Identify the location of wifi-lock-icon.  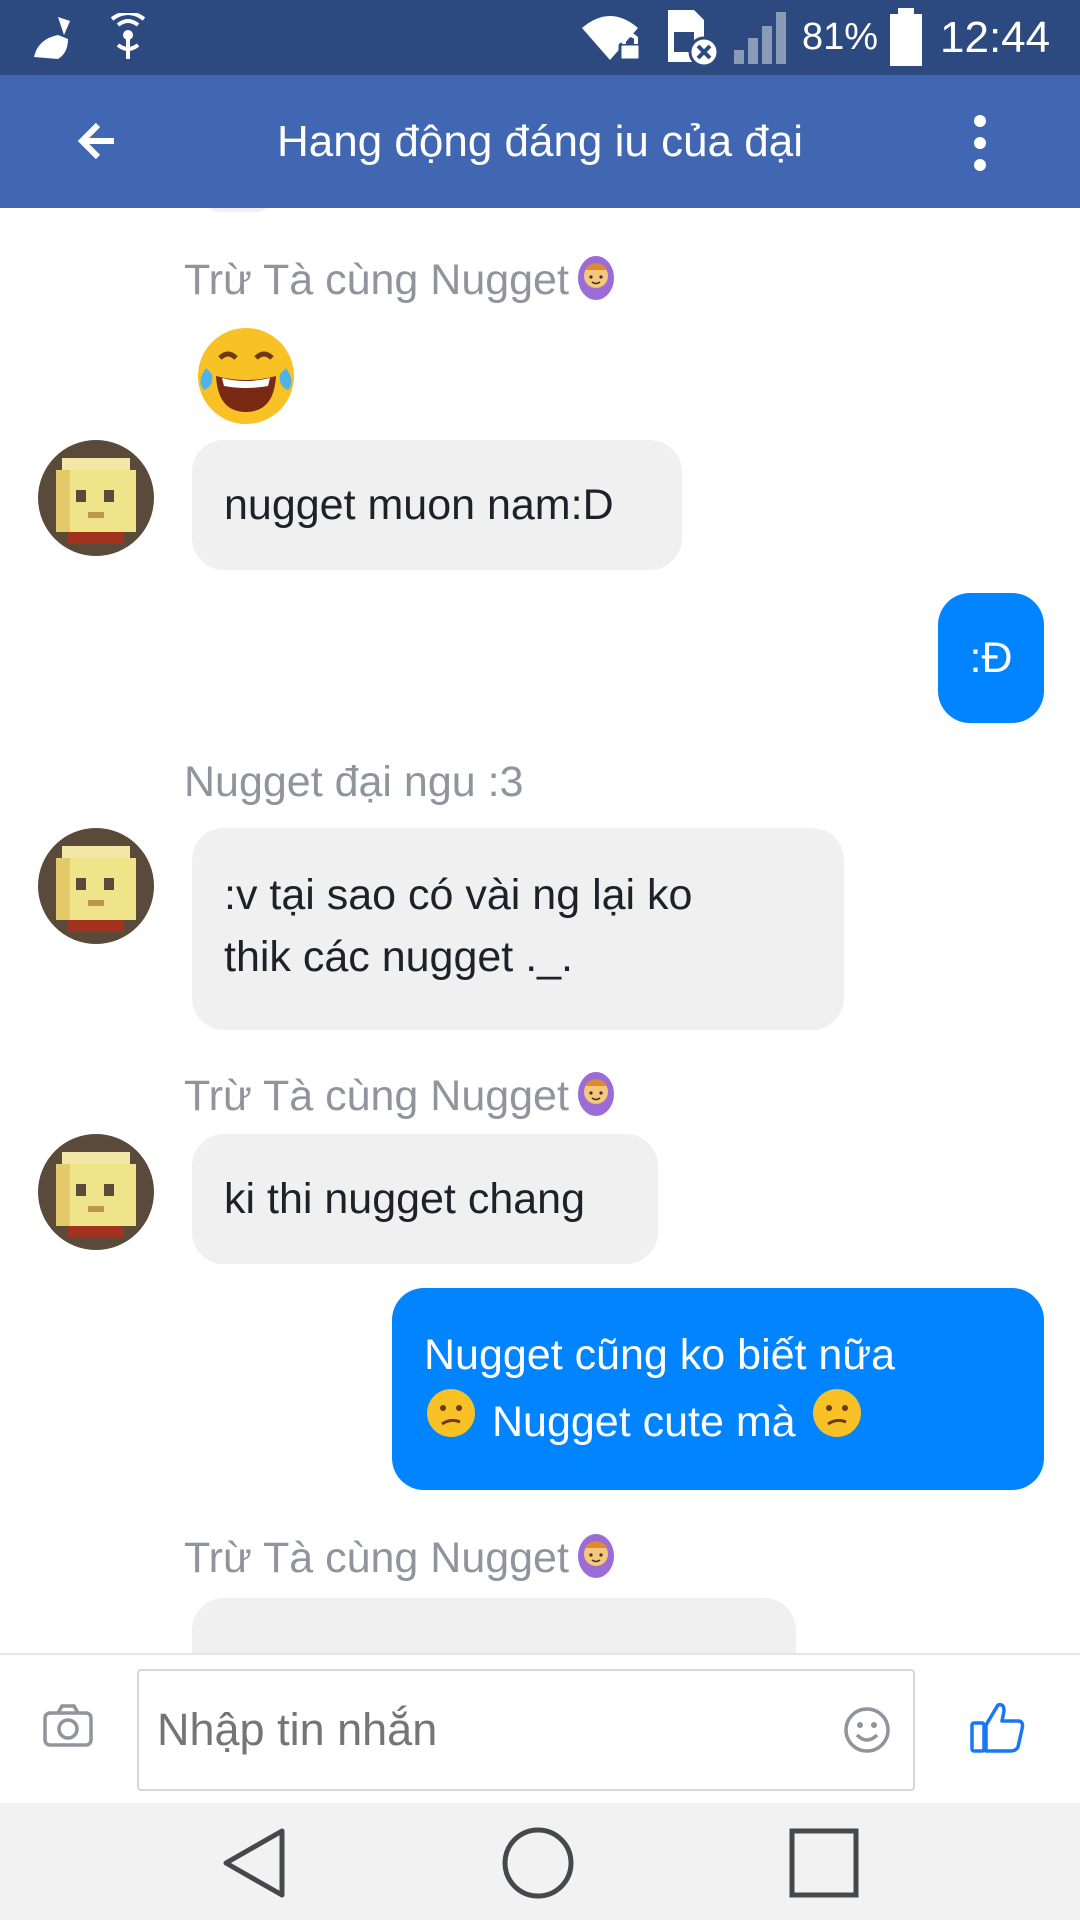
(613, 37).